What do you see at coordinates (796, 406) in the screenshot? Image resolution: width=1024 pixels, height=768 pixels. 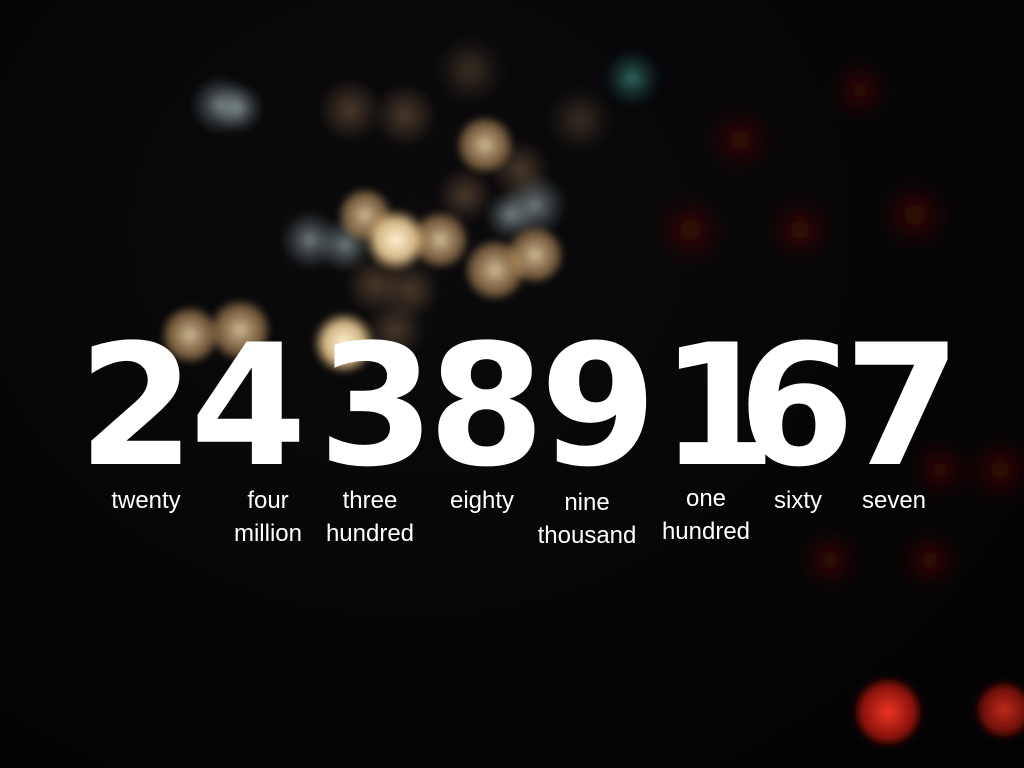 I see `digit-7: 6` at bounding box center [796, 406].